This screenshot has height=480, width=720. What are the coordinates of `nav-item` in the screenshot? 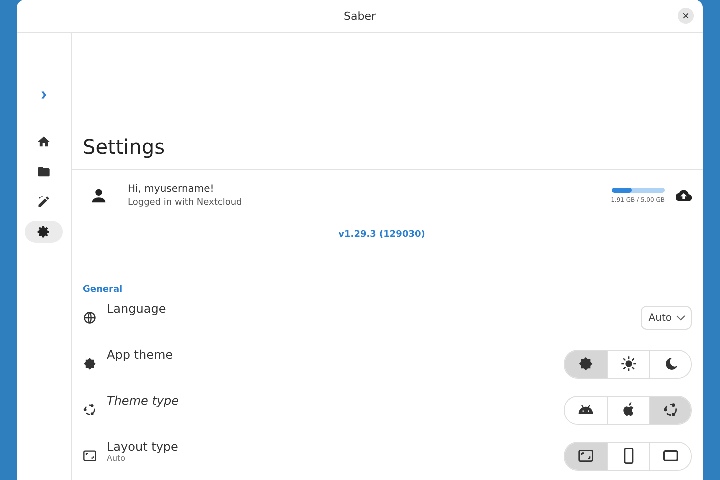 It's located at (44, 232).